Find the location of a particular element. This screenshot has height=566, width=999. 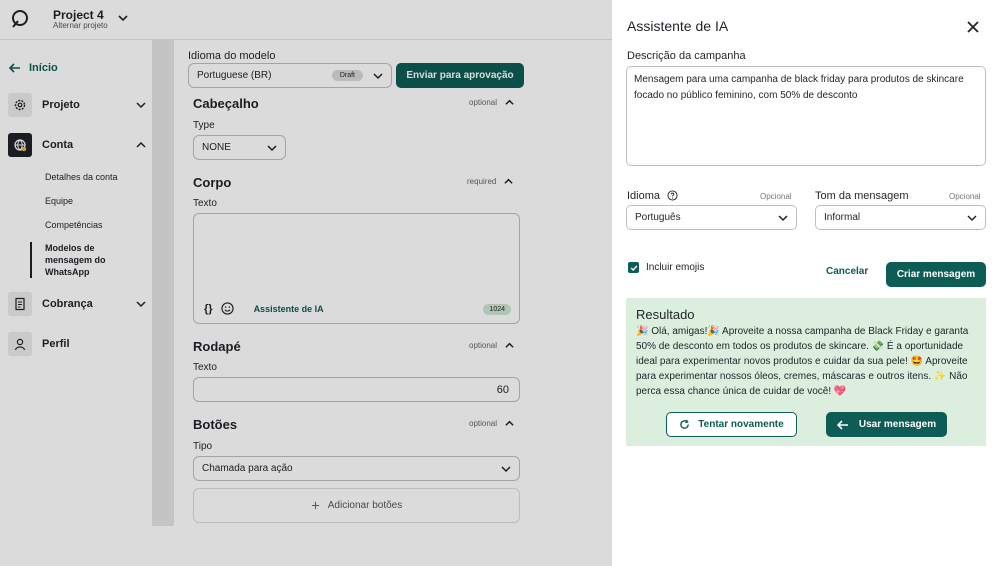

use-label: Usar mensagem is located at coordinates (897, 424).